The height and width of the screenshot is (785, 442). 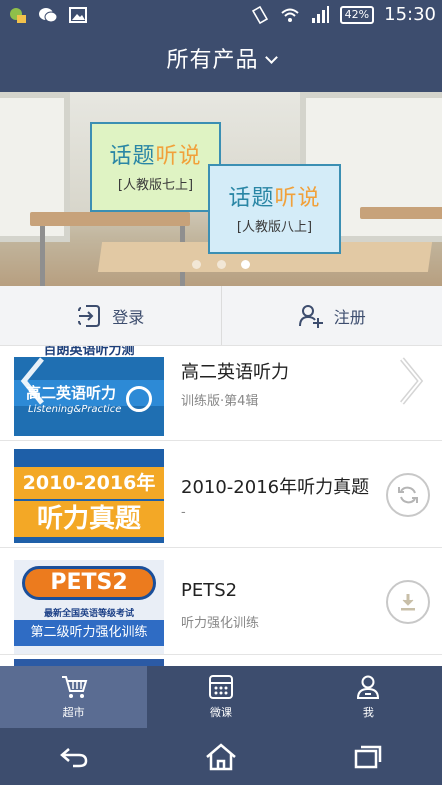 I want to click on tab-me: 我, so click(x=368, y=697).